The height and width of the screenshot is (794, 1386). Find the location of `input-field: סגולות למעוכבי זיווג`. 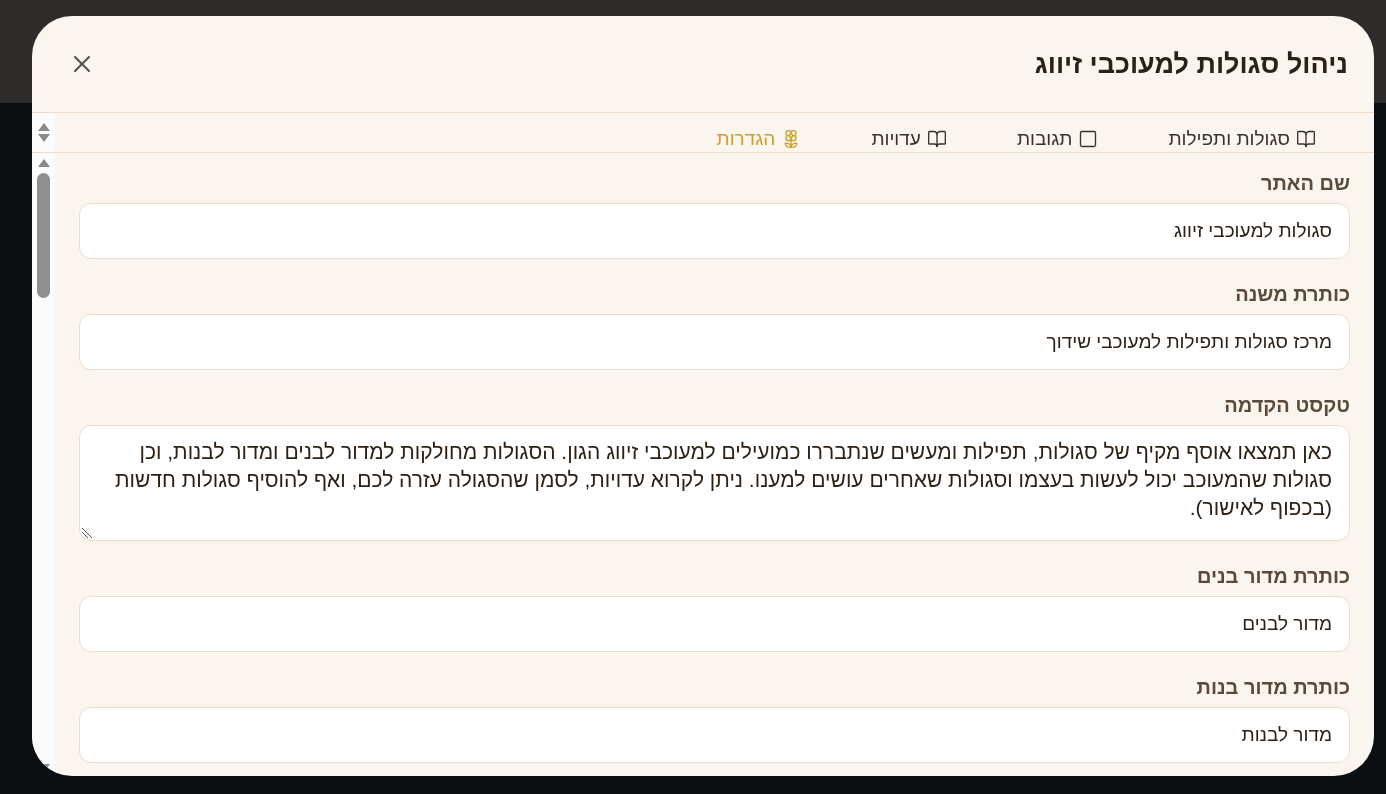

input-field: סגולות למעוכבי זיווג is located at coordinates (714, 231).